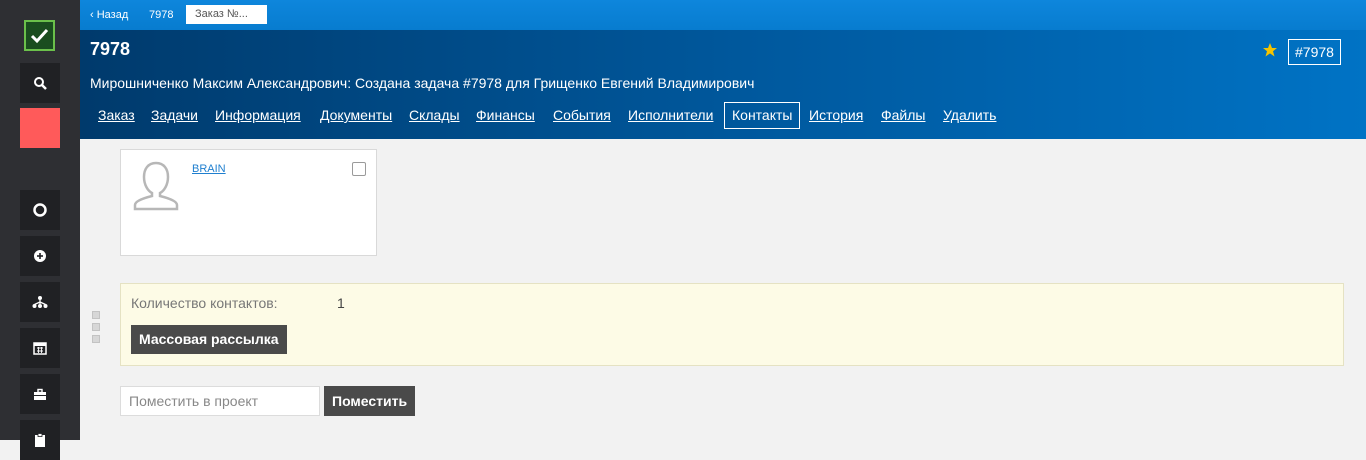 The height and width of the screenshot is (460, 1366). Describe the element at coordinates (110, 49) in the screenshot. I see `page-title: 7978` at that location.